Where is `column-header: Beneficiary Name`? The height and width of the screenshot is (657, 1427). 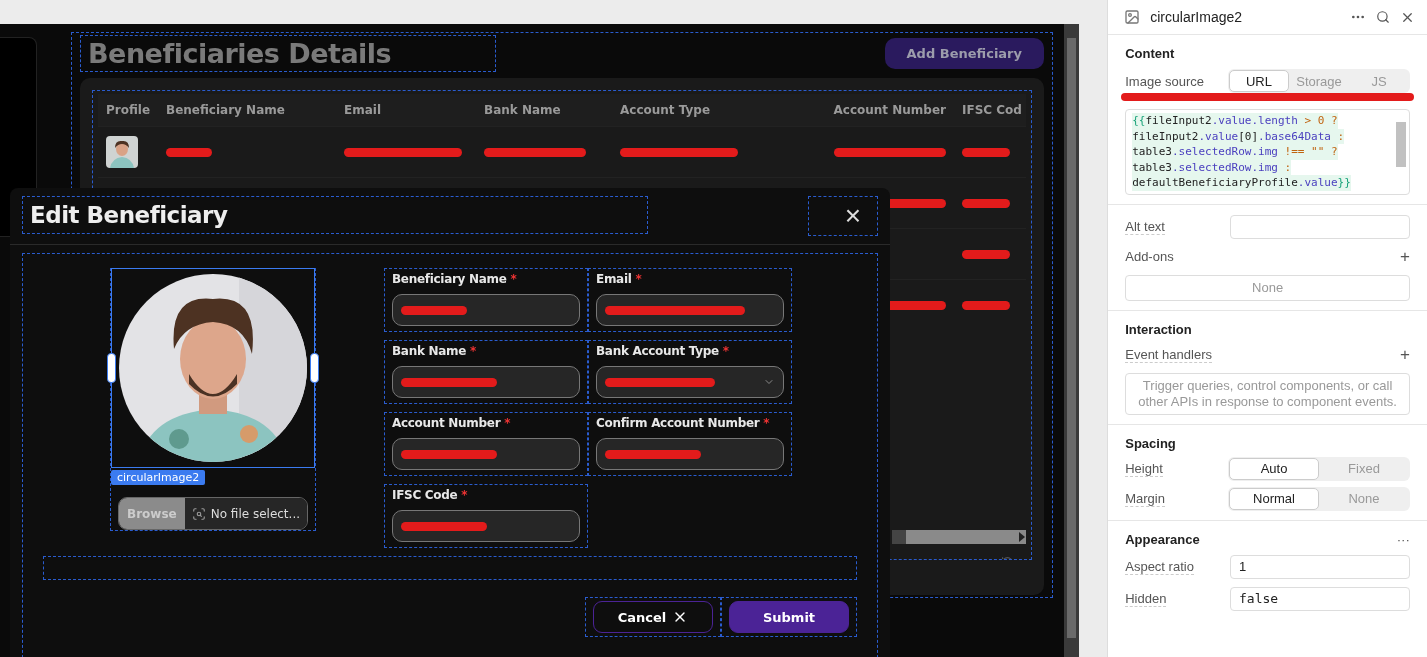 column-header: Beneficiary Name is located at coordinates (247, 110).